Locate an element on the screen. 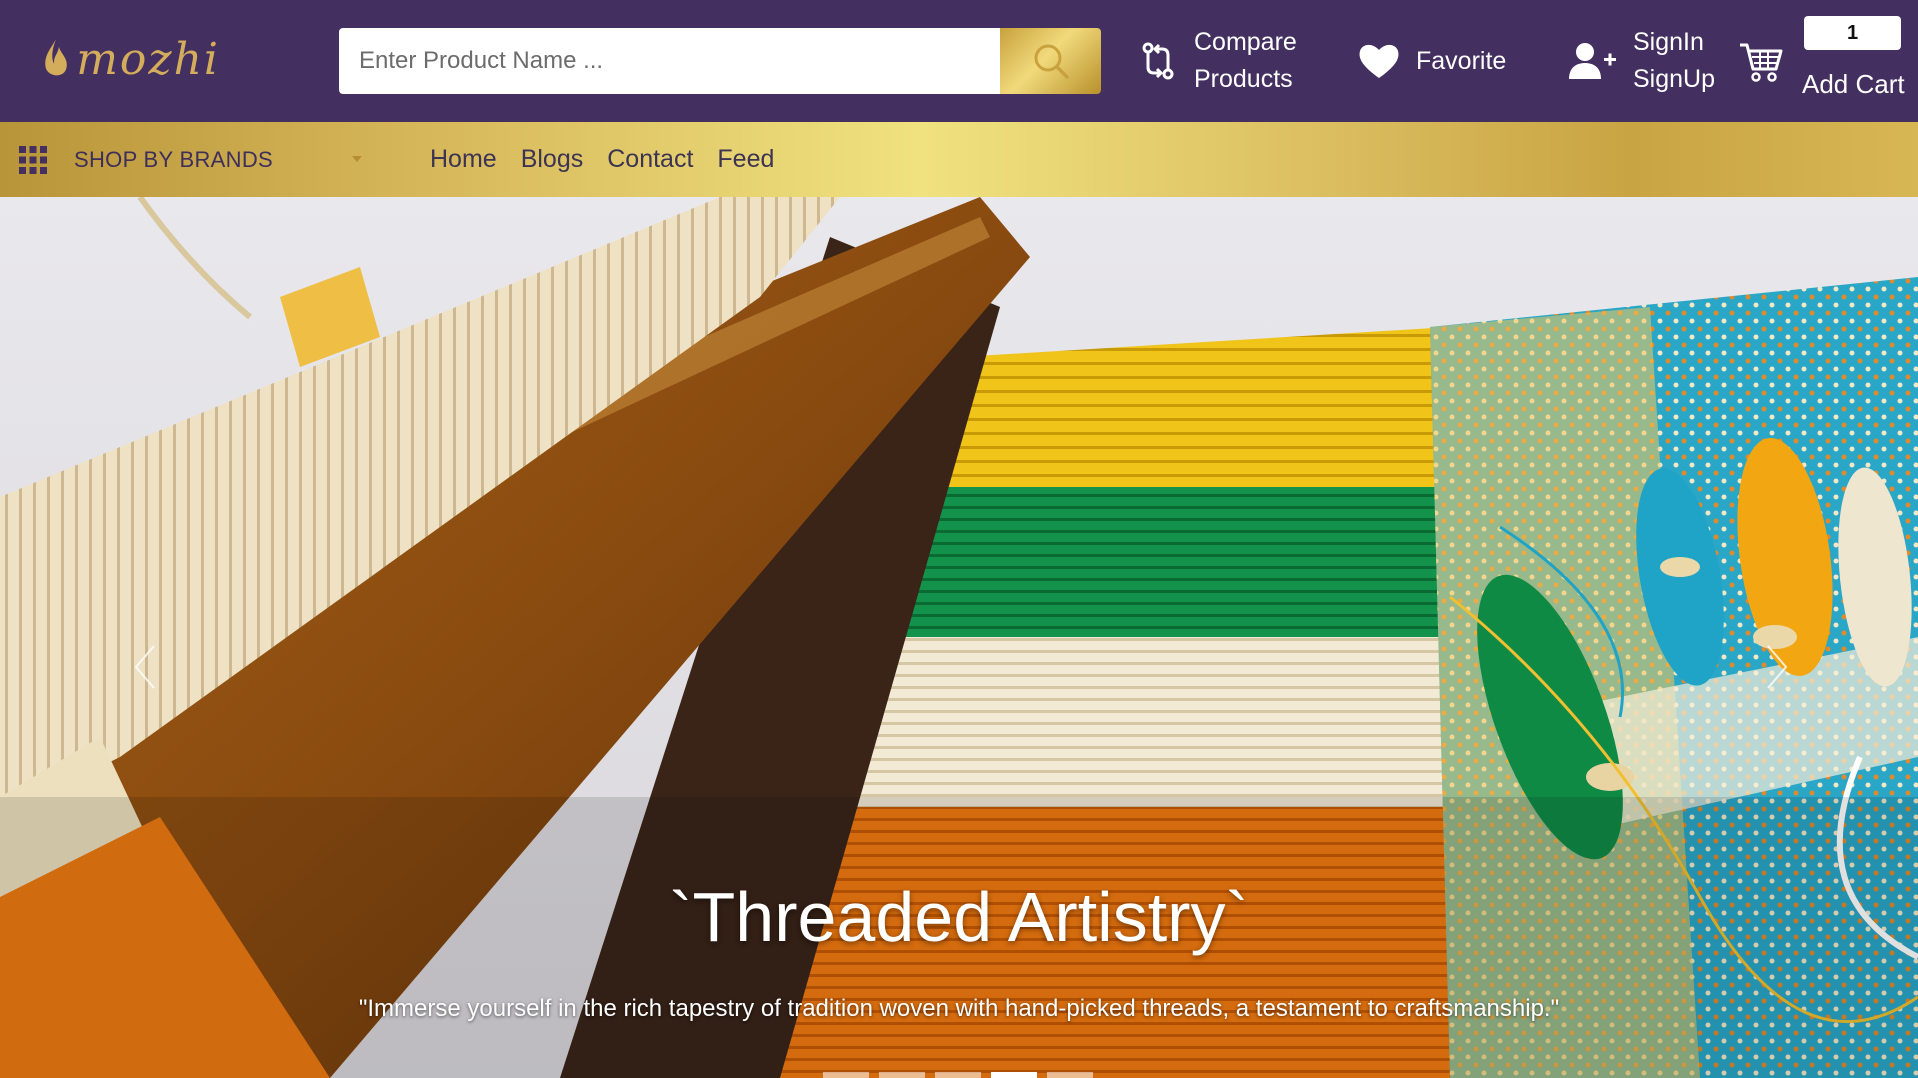 This screenshot has height=1078, width=1918. compare-label-line1: Compare is located at coordinates (1245, 42).